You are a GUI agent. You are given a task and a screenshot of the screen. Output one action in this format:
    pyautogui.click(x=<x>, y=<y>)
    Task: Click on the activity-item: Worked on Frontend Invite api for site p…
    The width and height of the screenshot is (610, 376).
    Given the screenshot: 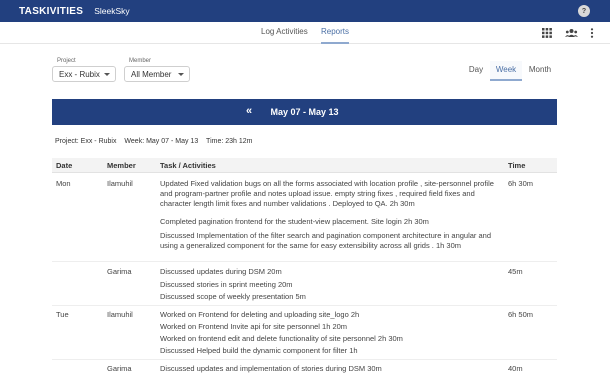 What is the action you would take?
    pyautogui.click(x=254, y=326)
    